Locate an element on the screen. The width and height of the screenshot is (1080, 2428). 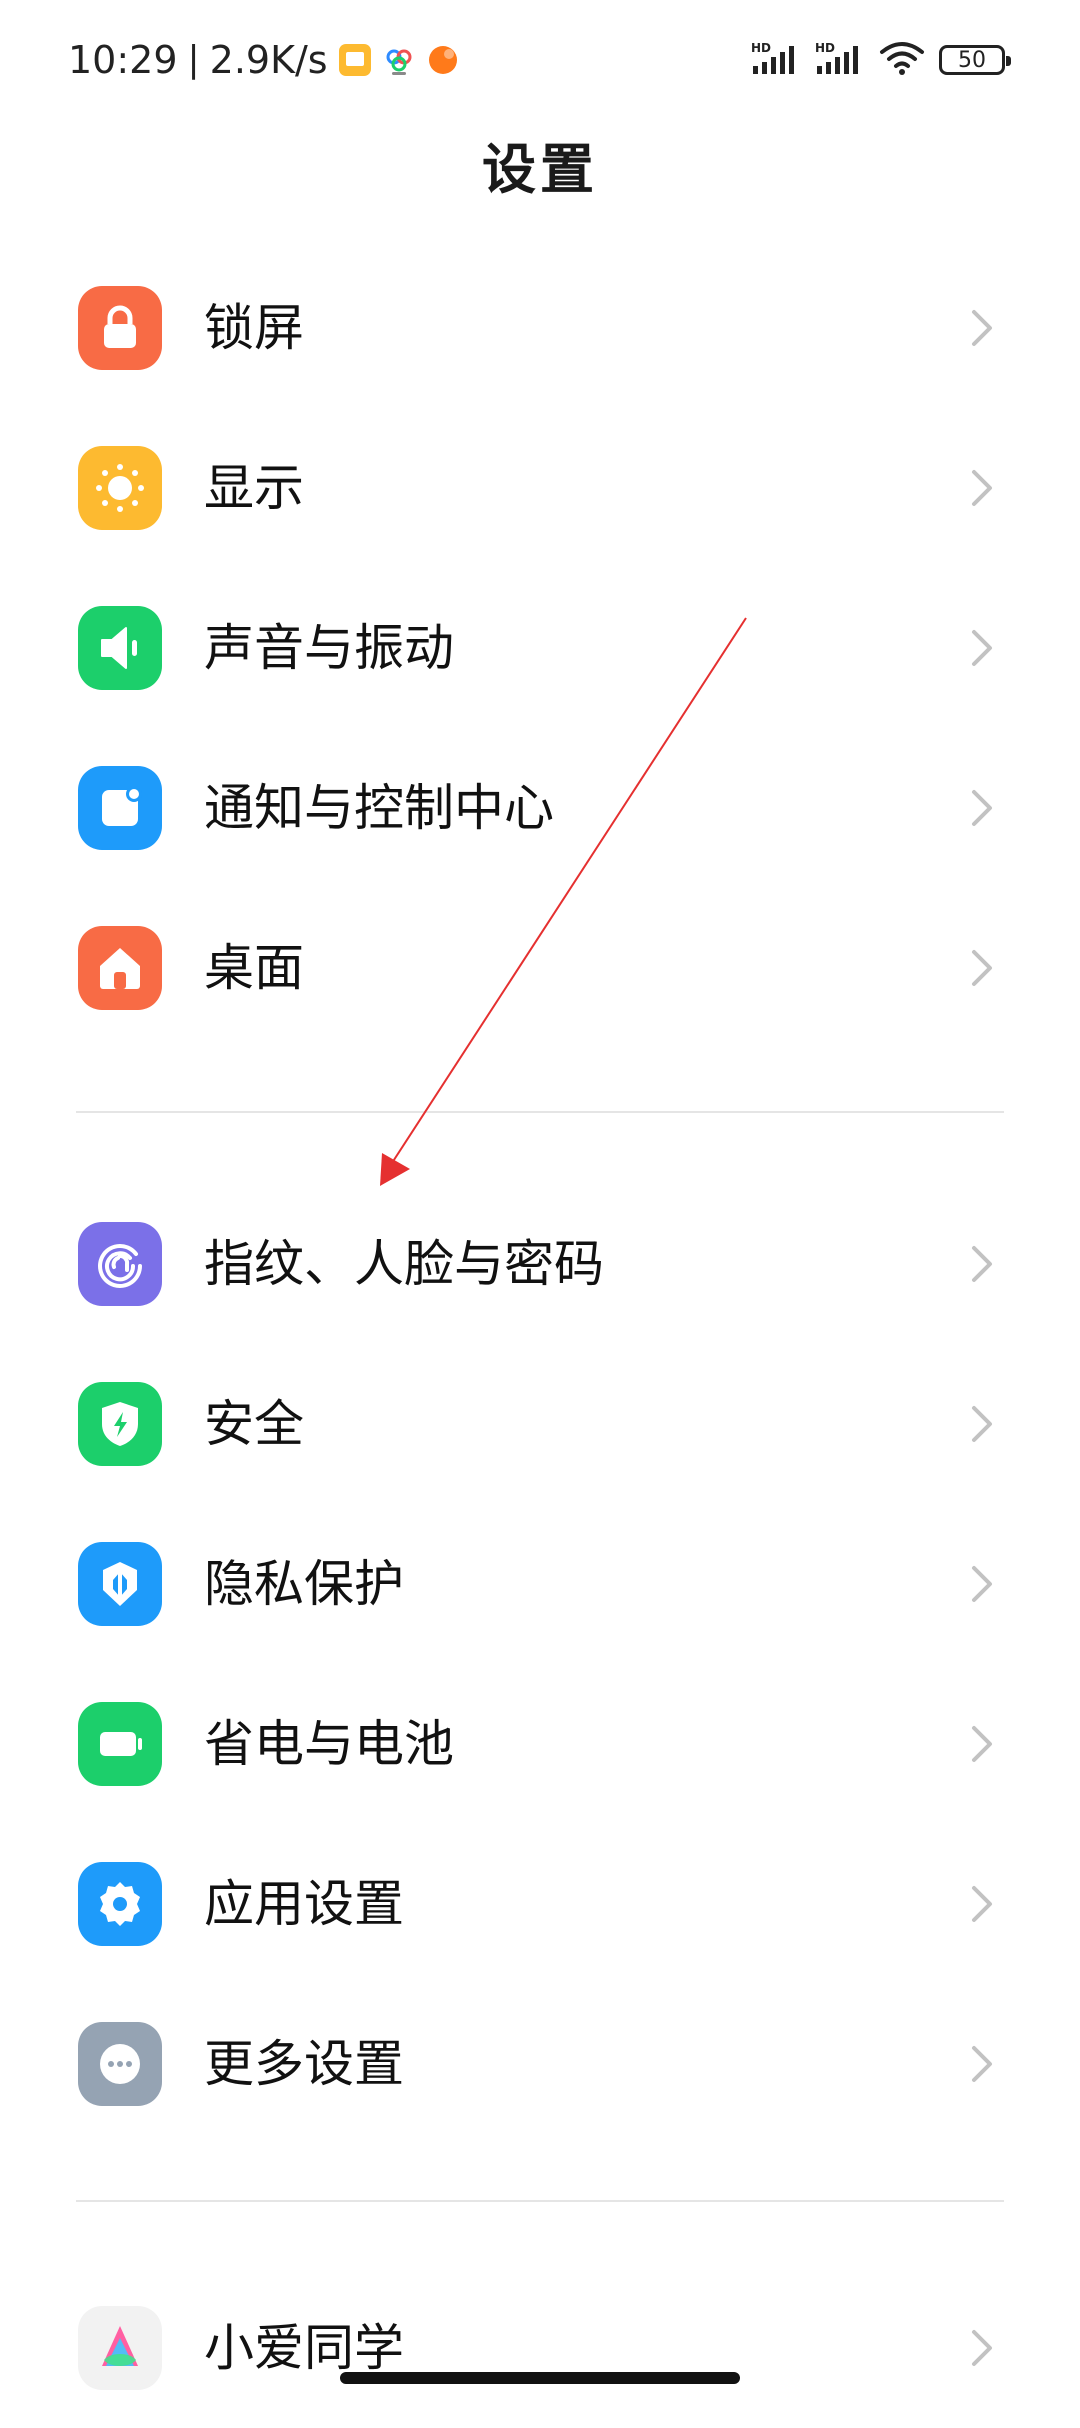
setting-item-label: 小爱同学 is located at coordinates (304, 2348).